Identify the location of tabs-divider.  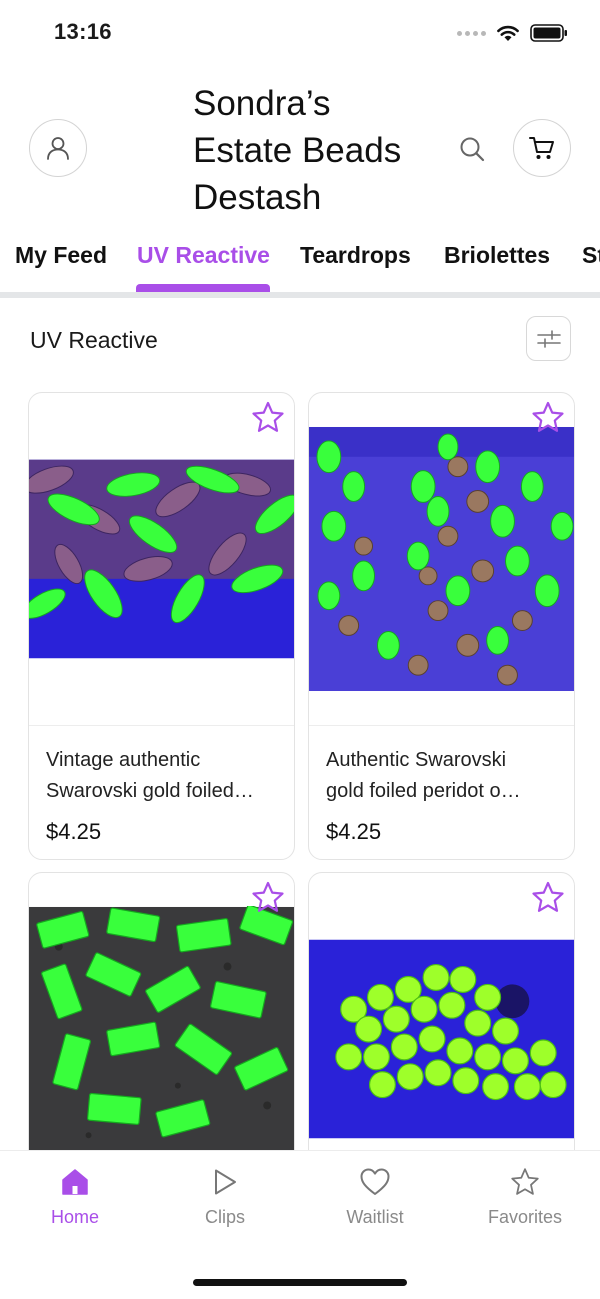
(300, 295).